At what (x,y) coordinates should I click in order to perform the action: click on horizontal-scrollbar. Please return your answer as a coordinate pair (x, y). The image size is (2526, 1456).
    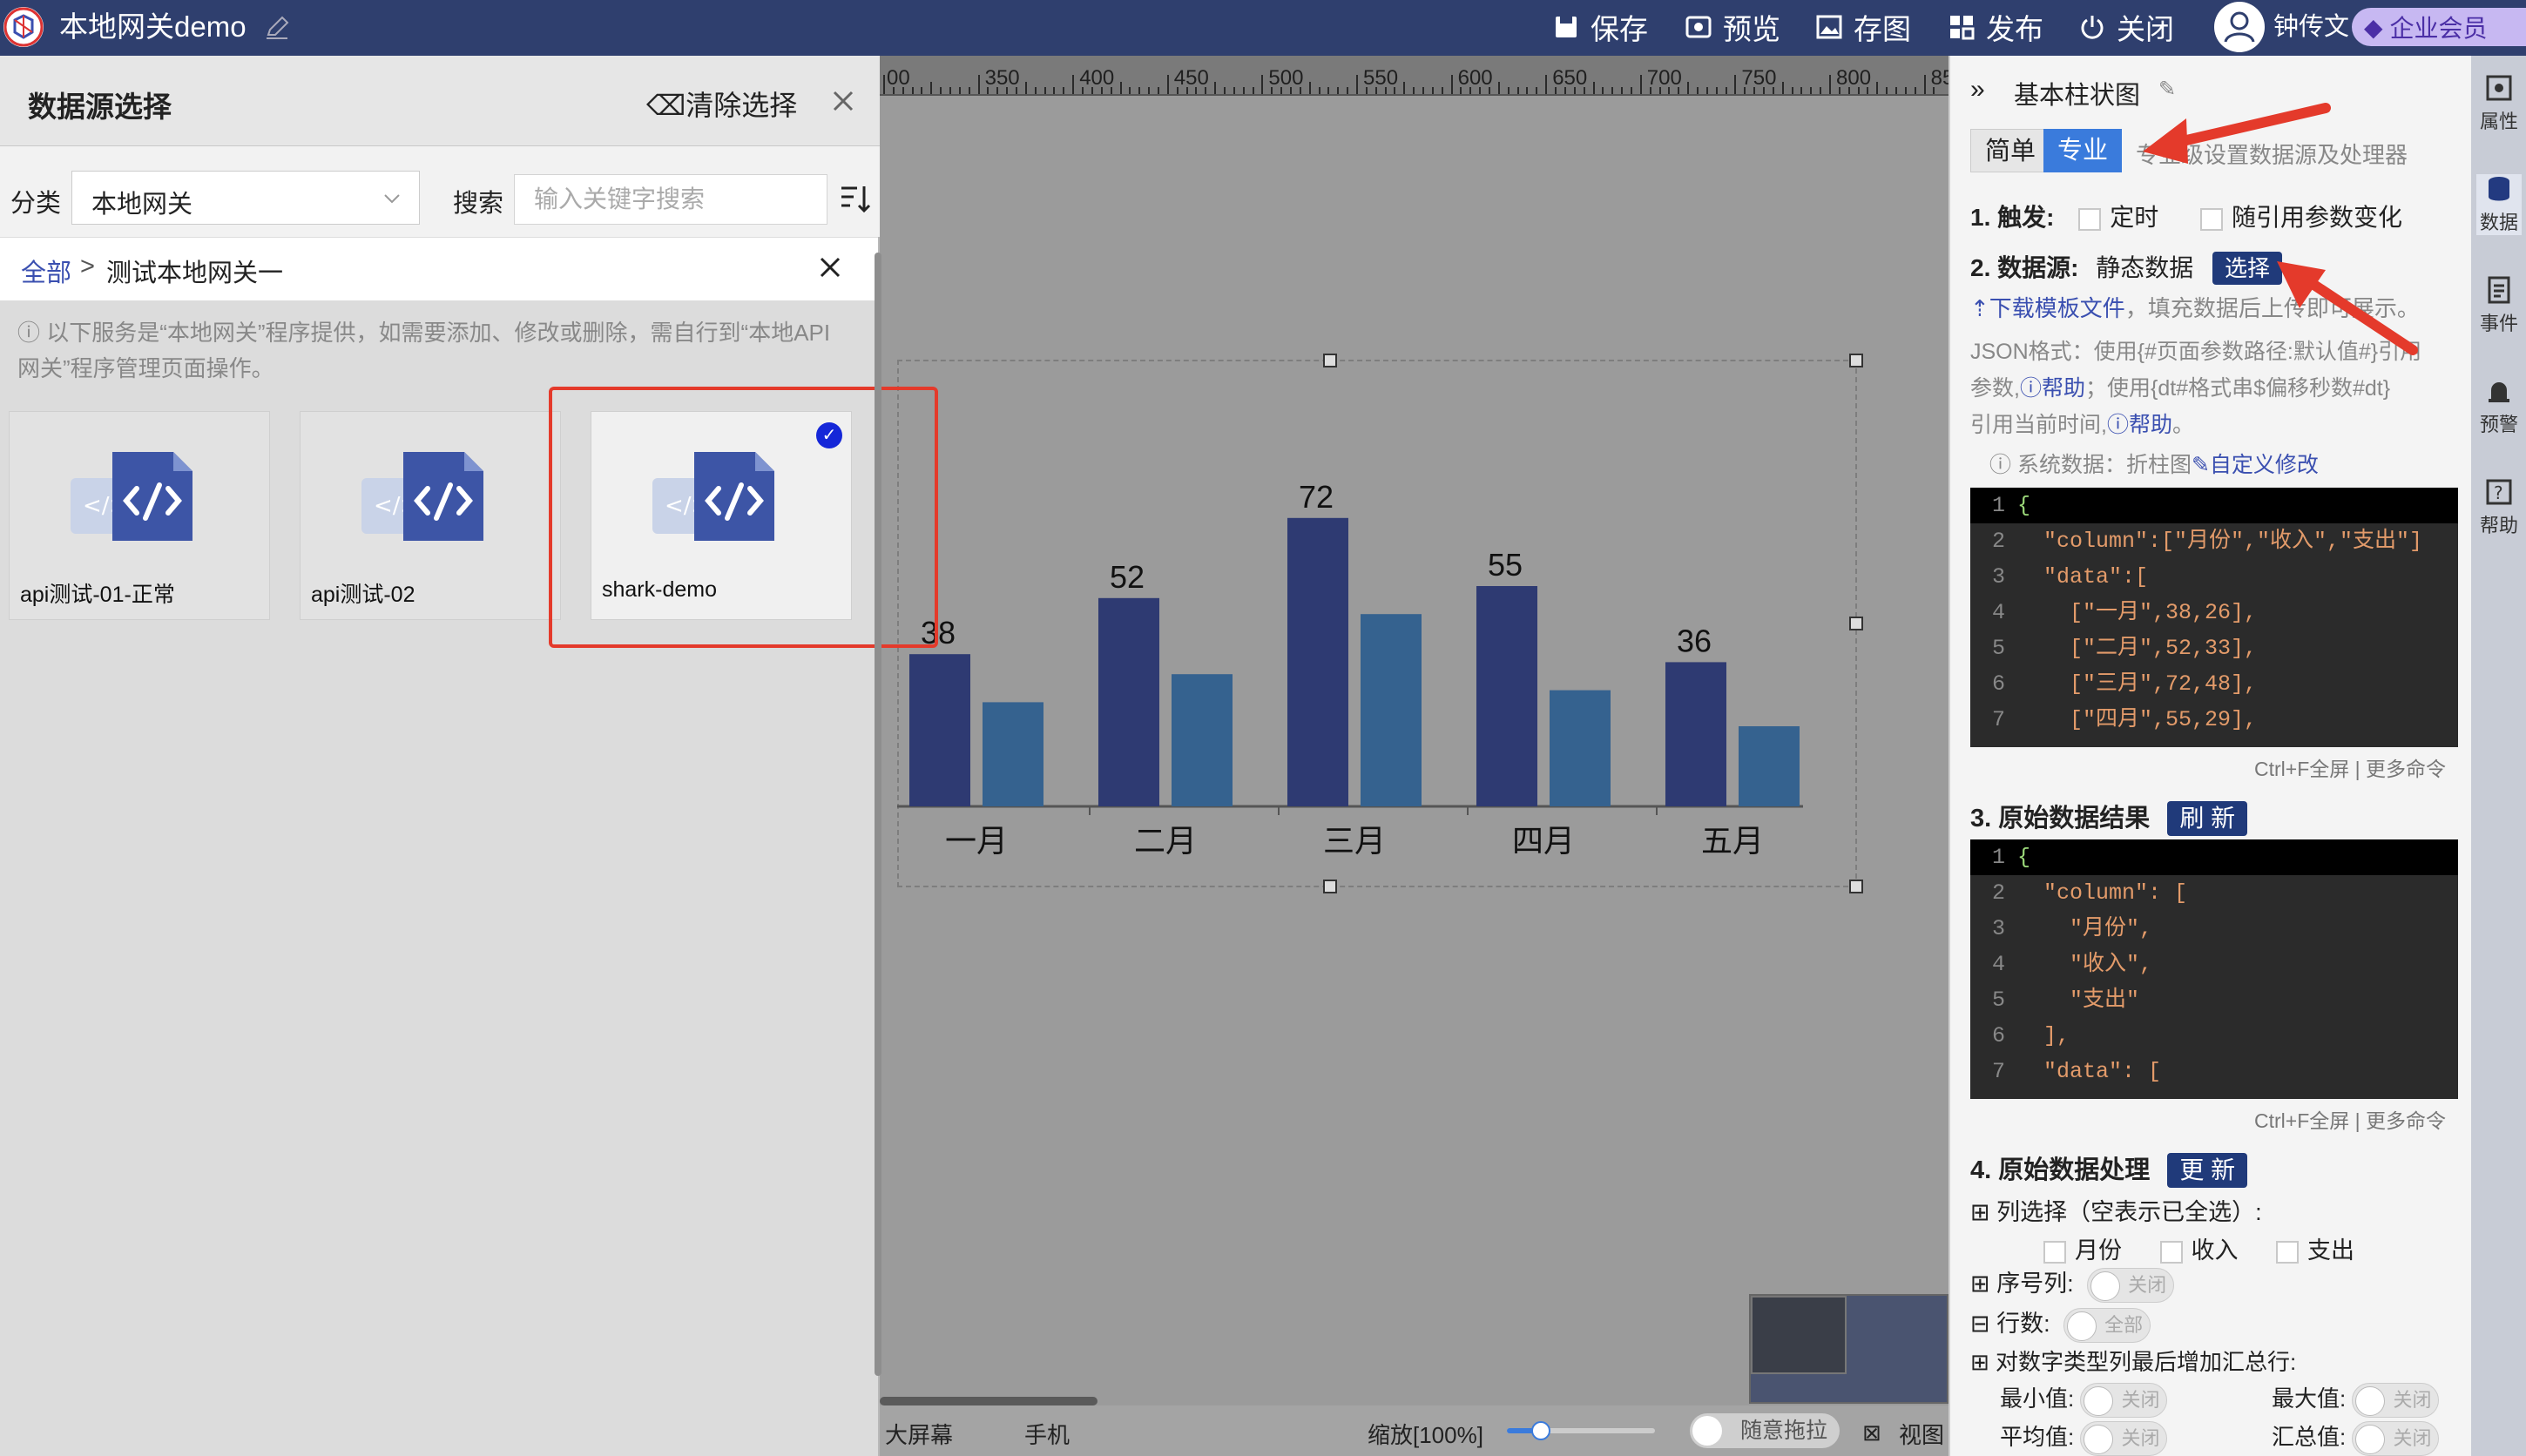
    Looking at the image, I should click on (989, 1401).